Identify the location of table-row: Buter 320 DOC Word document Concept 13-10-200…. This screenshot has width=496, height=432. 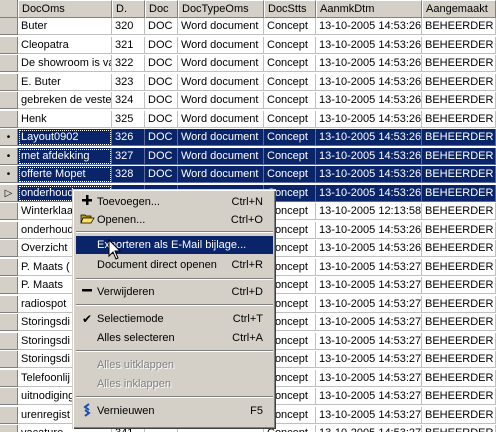
(248, 27).